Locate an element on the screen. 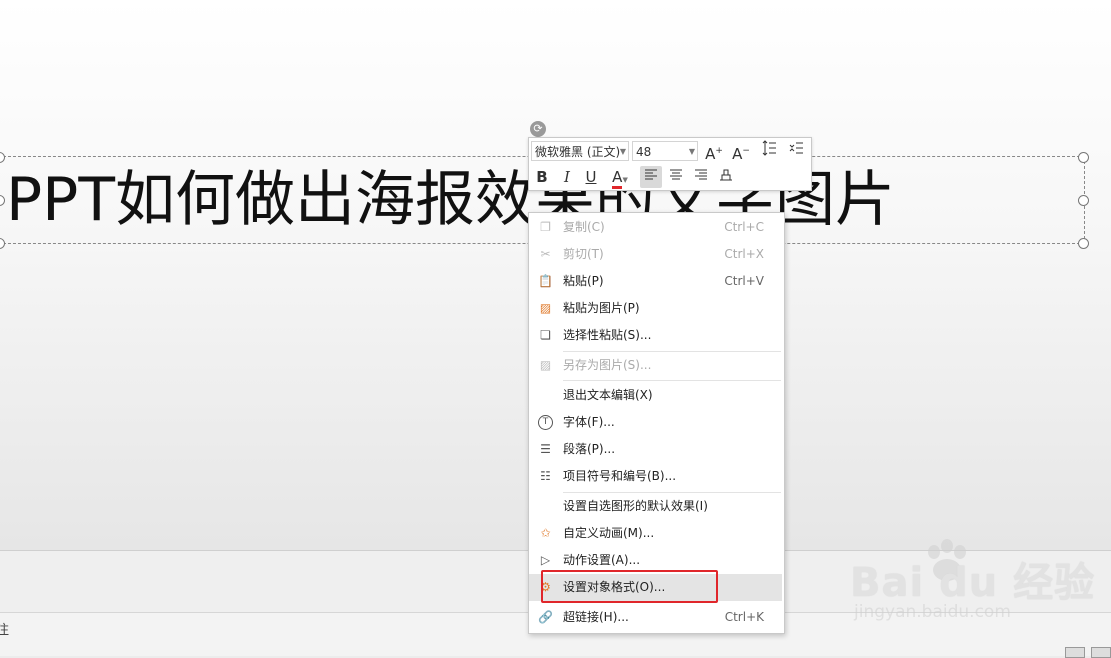 The width and height of the screenshot is (1111, 658). menu-item-default-shape-effect: 设置自选图形的默认效果(I) is located at coordinates (655, 506).